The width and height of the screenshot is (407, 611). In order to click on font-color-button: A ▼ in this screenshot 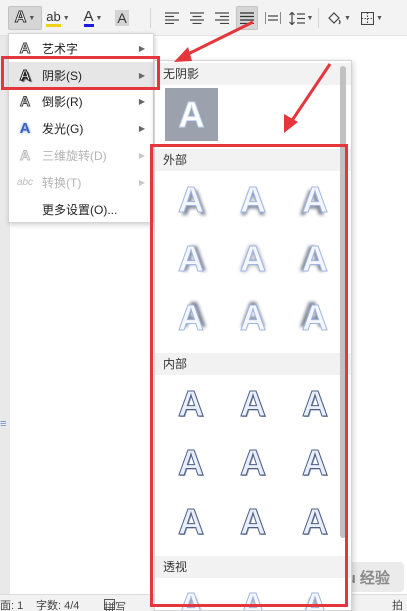, I will do `click(93, 18)`.